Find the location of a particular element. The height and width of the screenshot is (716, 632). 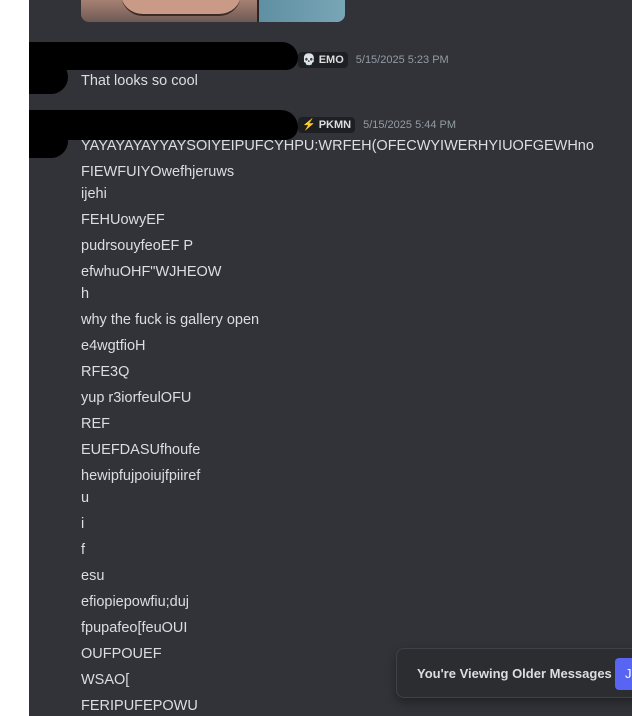

message-text: WSAO[ is located at coordinates (105, 680).